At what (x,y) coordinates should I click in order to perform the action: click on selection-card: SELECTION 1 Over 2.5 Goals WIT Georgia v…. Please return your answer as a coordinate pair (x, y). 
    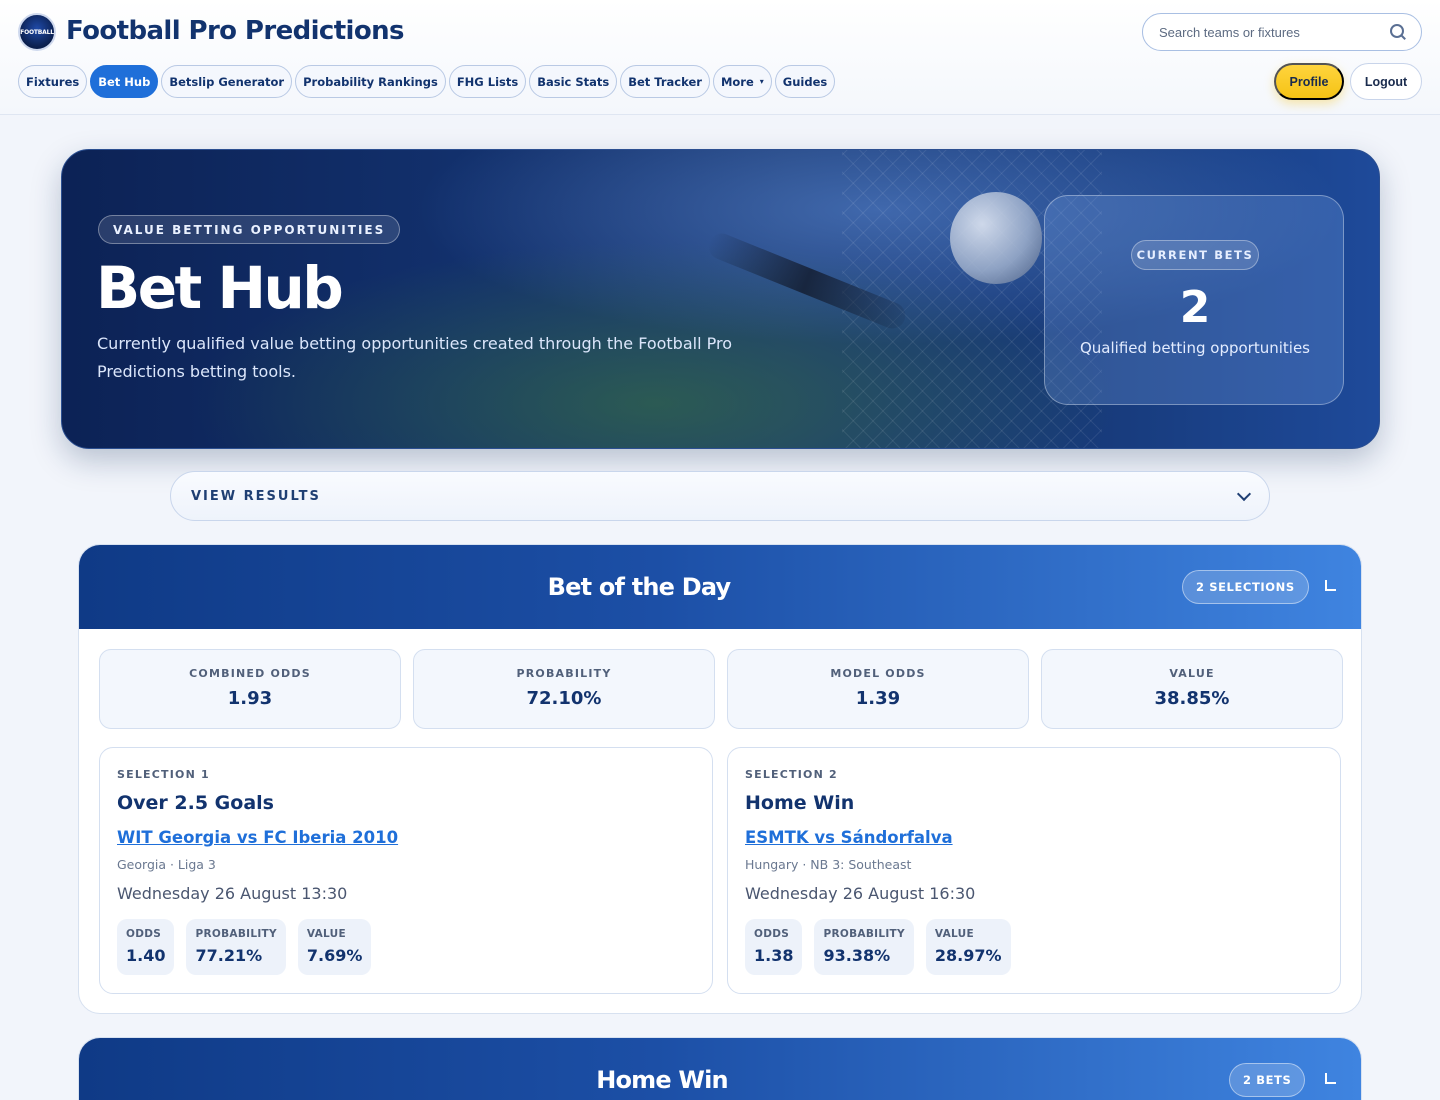
    Looking at the image, I should click on (406, 870).